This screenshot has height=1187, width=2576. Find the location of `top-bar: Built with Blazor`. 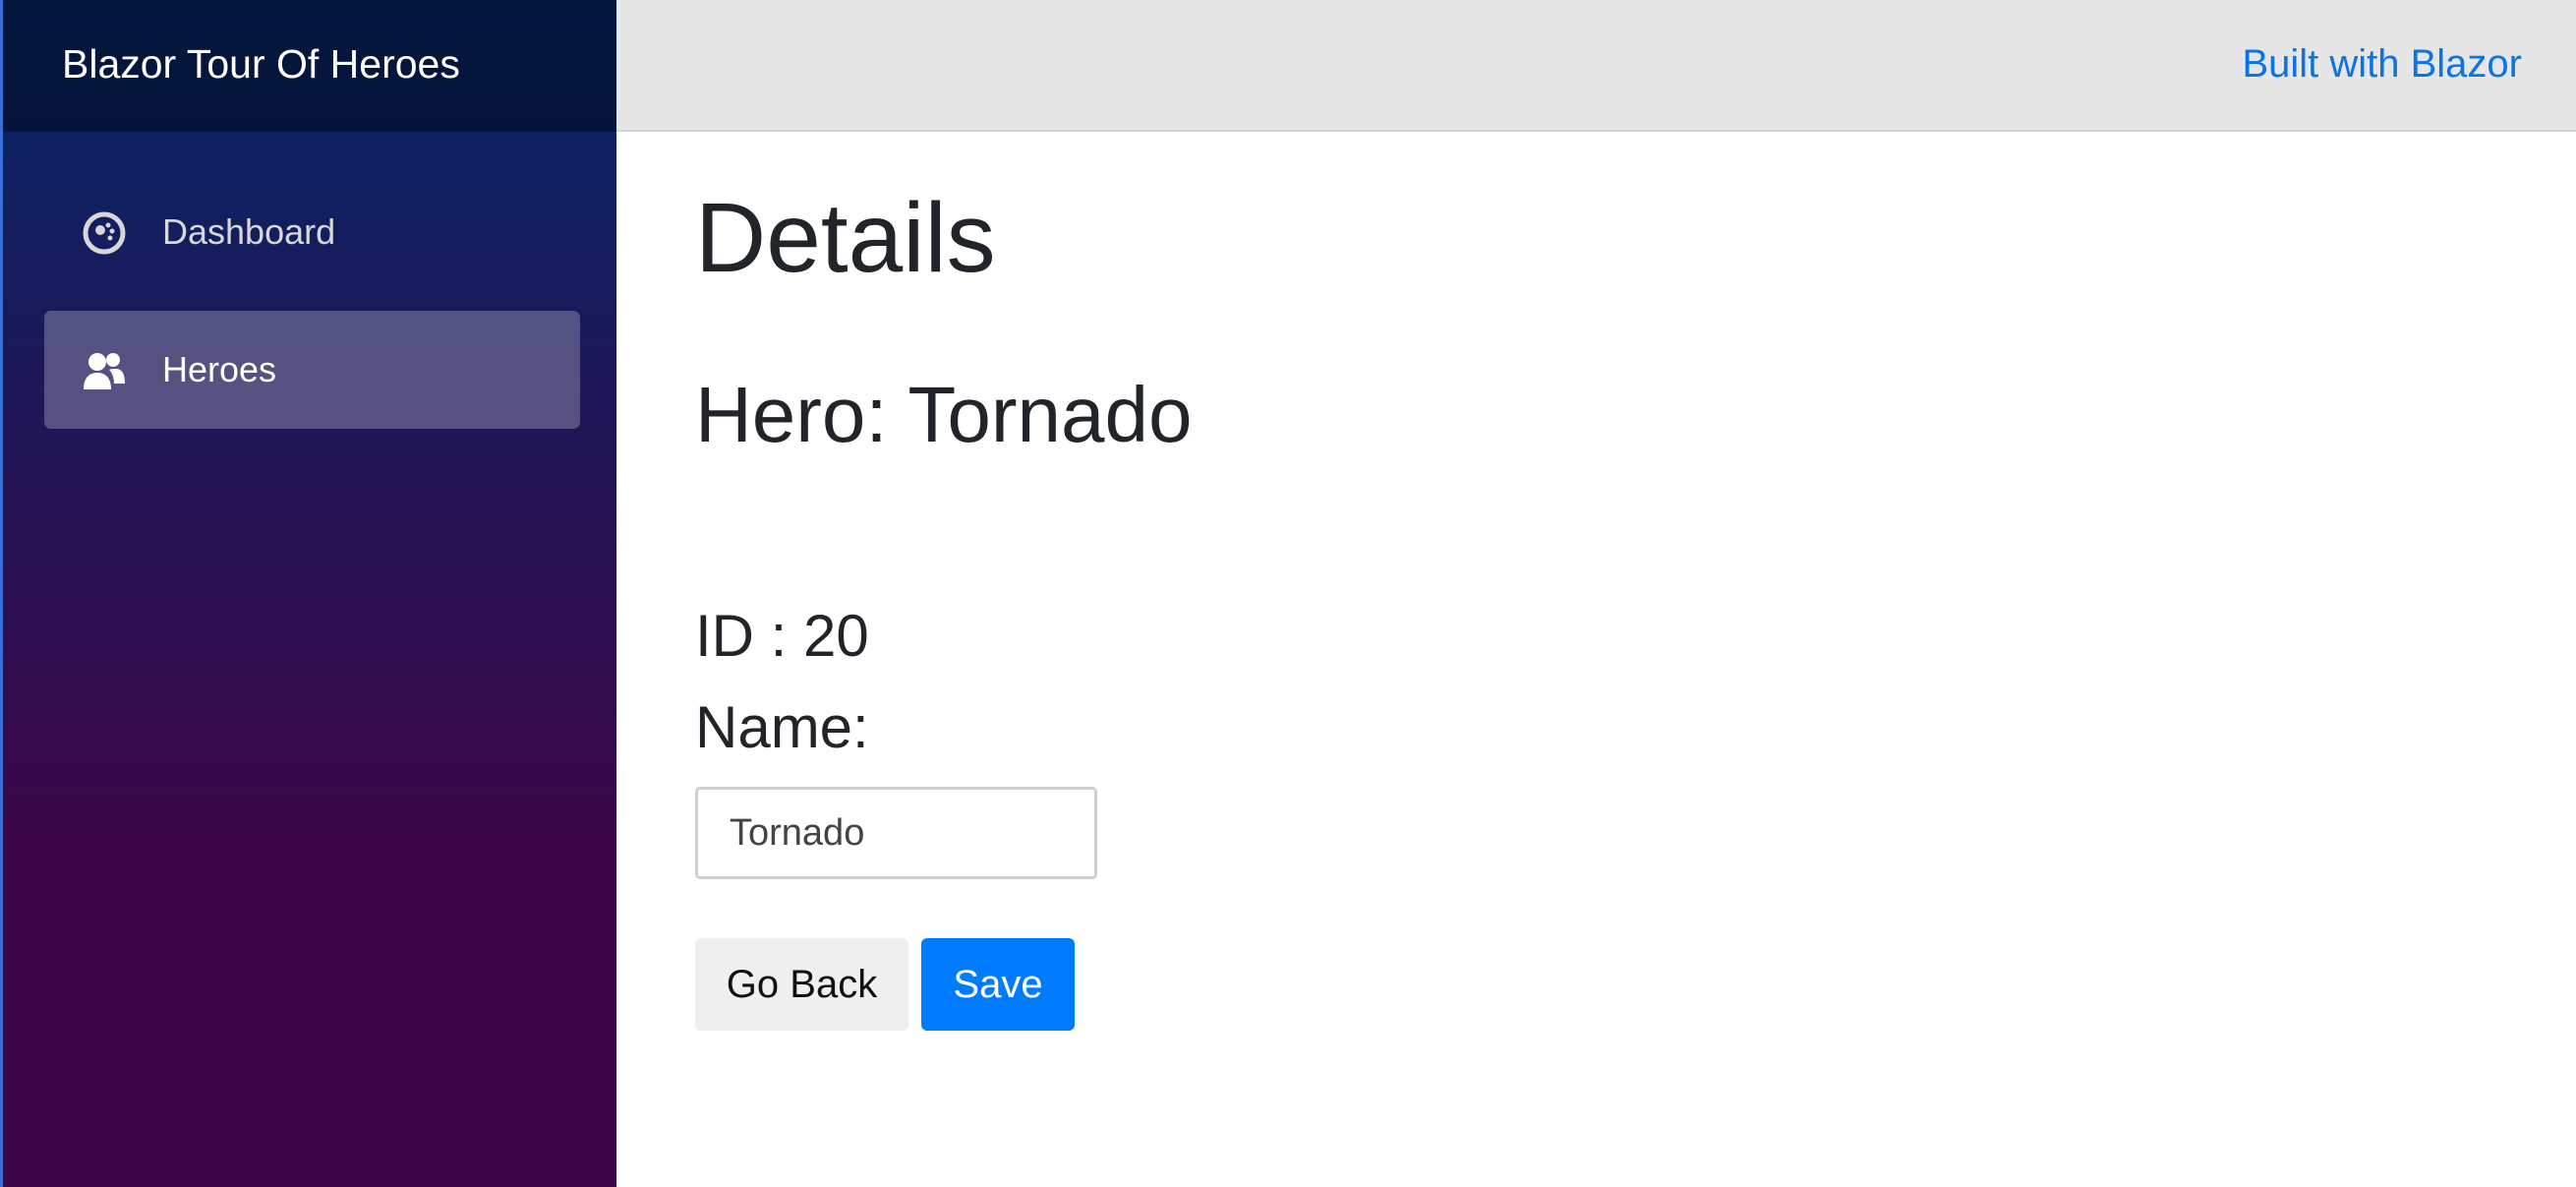

top-bar: Built with Blazor is located at coordinates (1596, 66).